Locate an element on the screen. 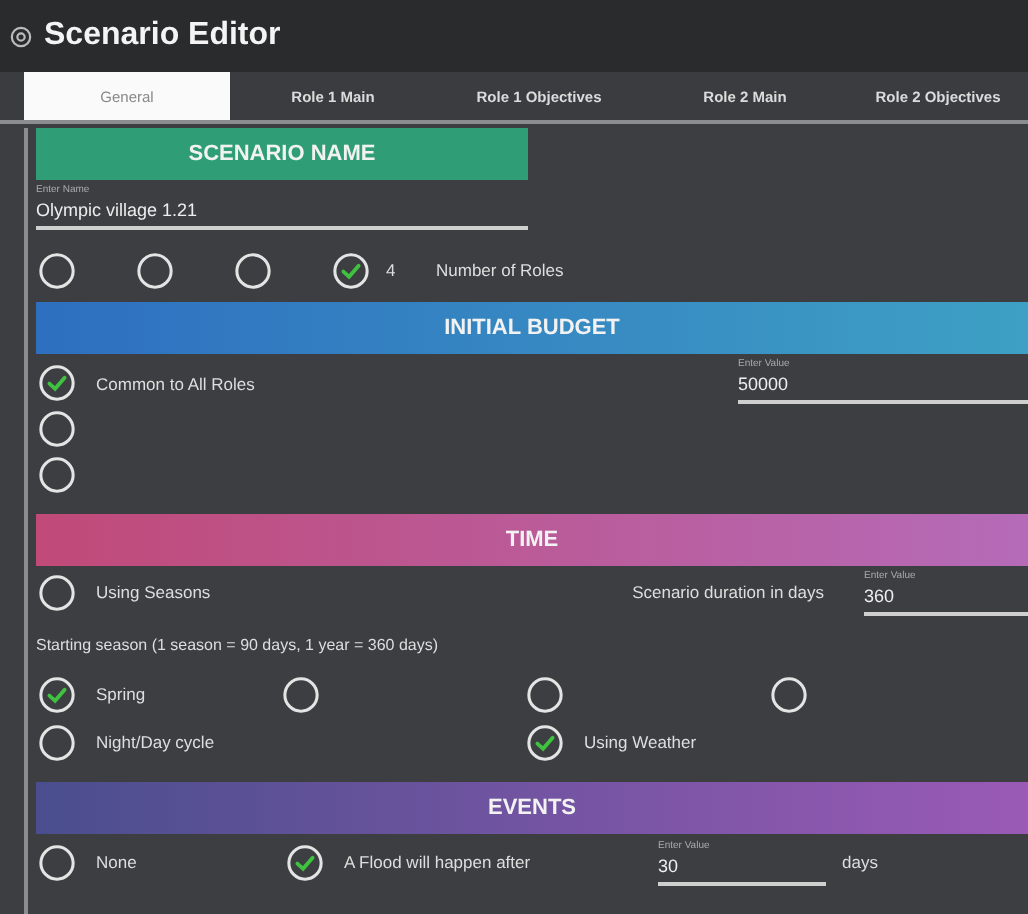 This screenshot has width=1028, height=914. option-label: Spring is located at coordinates (121, 694).